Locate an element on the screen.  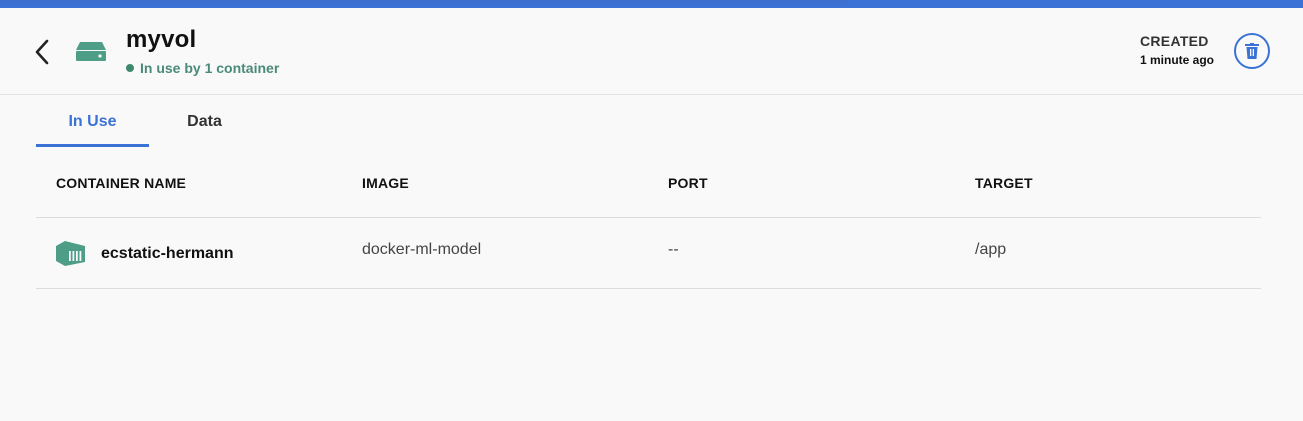
loading-bar is located at coordinates (651, 4).